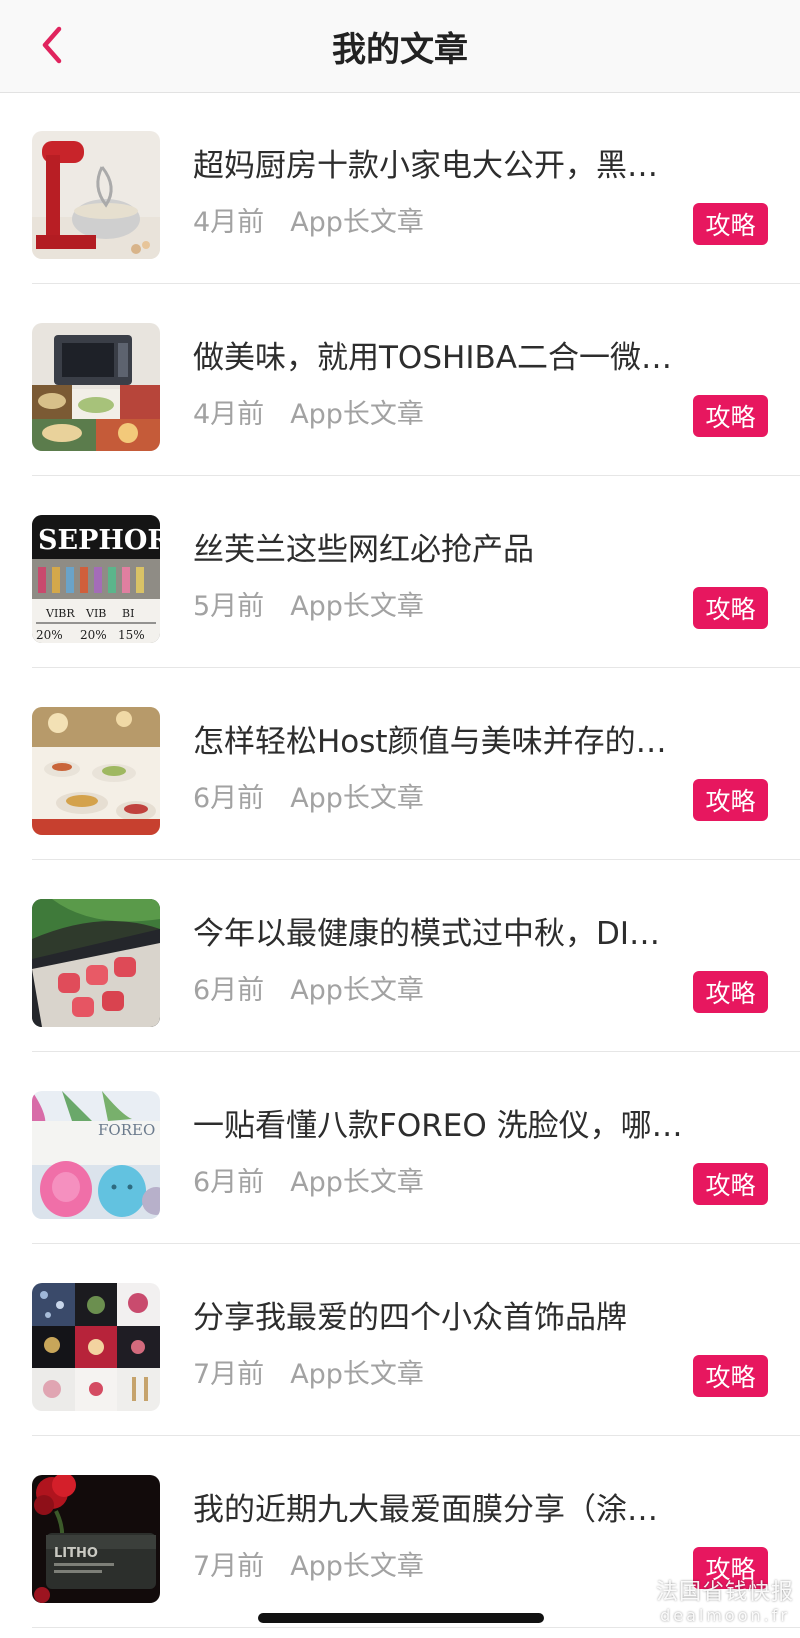 The width and height of the screenshot is (800, 1638). What do you see at coordinates (725, 1615) in the screenshot?
I see `watermark-domain: dealmoon.fr` at bounding box center [725, 1615].